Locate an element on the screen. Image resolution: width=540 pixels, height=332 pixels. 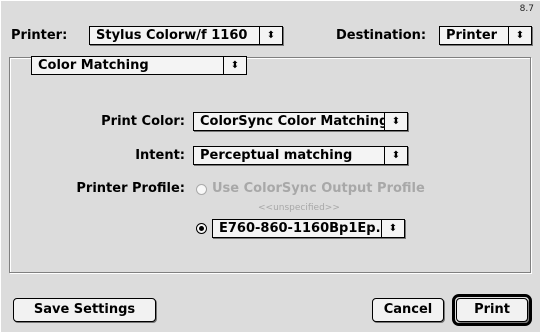
save-settings-label: Save Settings is located at coordinates (84, 309).